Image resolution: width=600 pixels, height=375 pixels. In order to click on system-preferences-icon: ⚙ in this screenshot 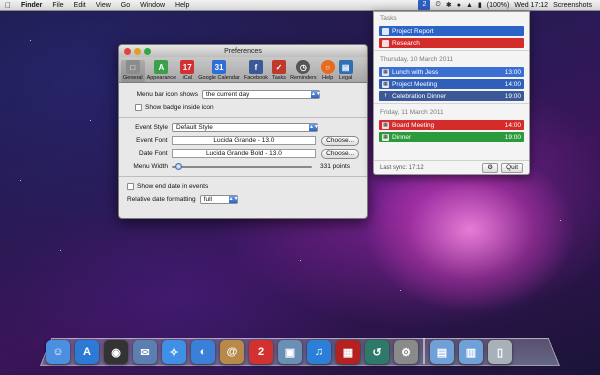, I will do `click(406, 352)`.